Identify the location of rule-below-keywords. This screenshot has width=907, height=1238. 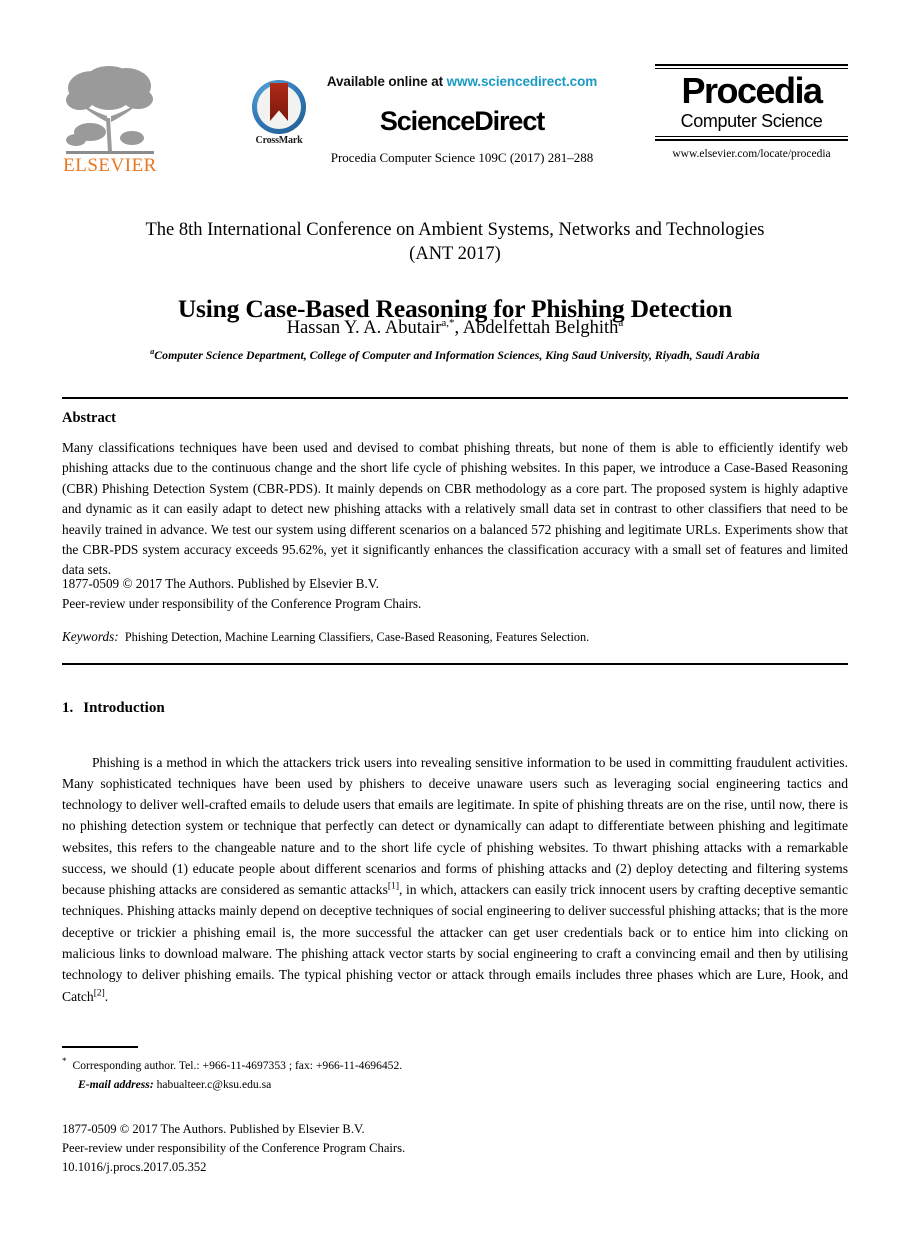
(455, 664).